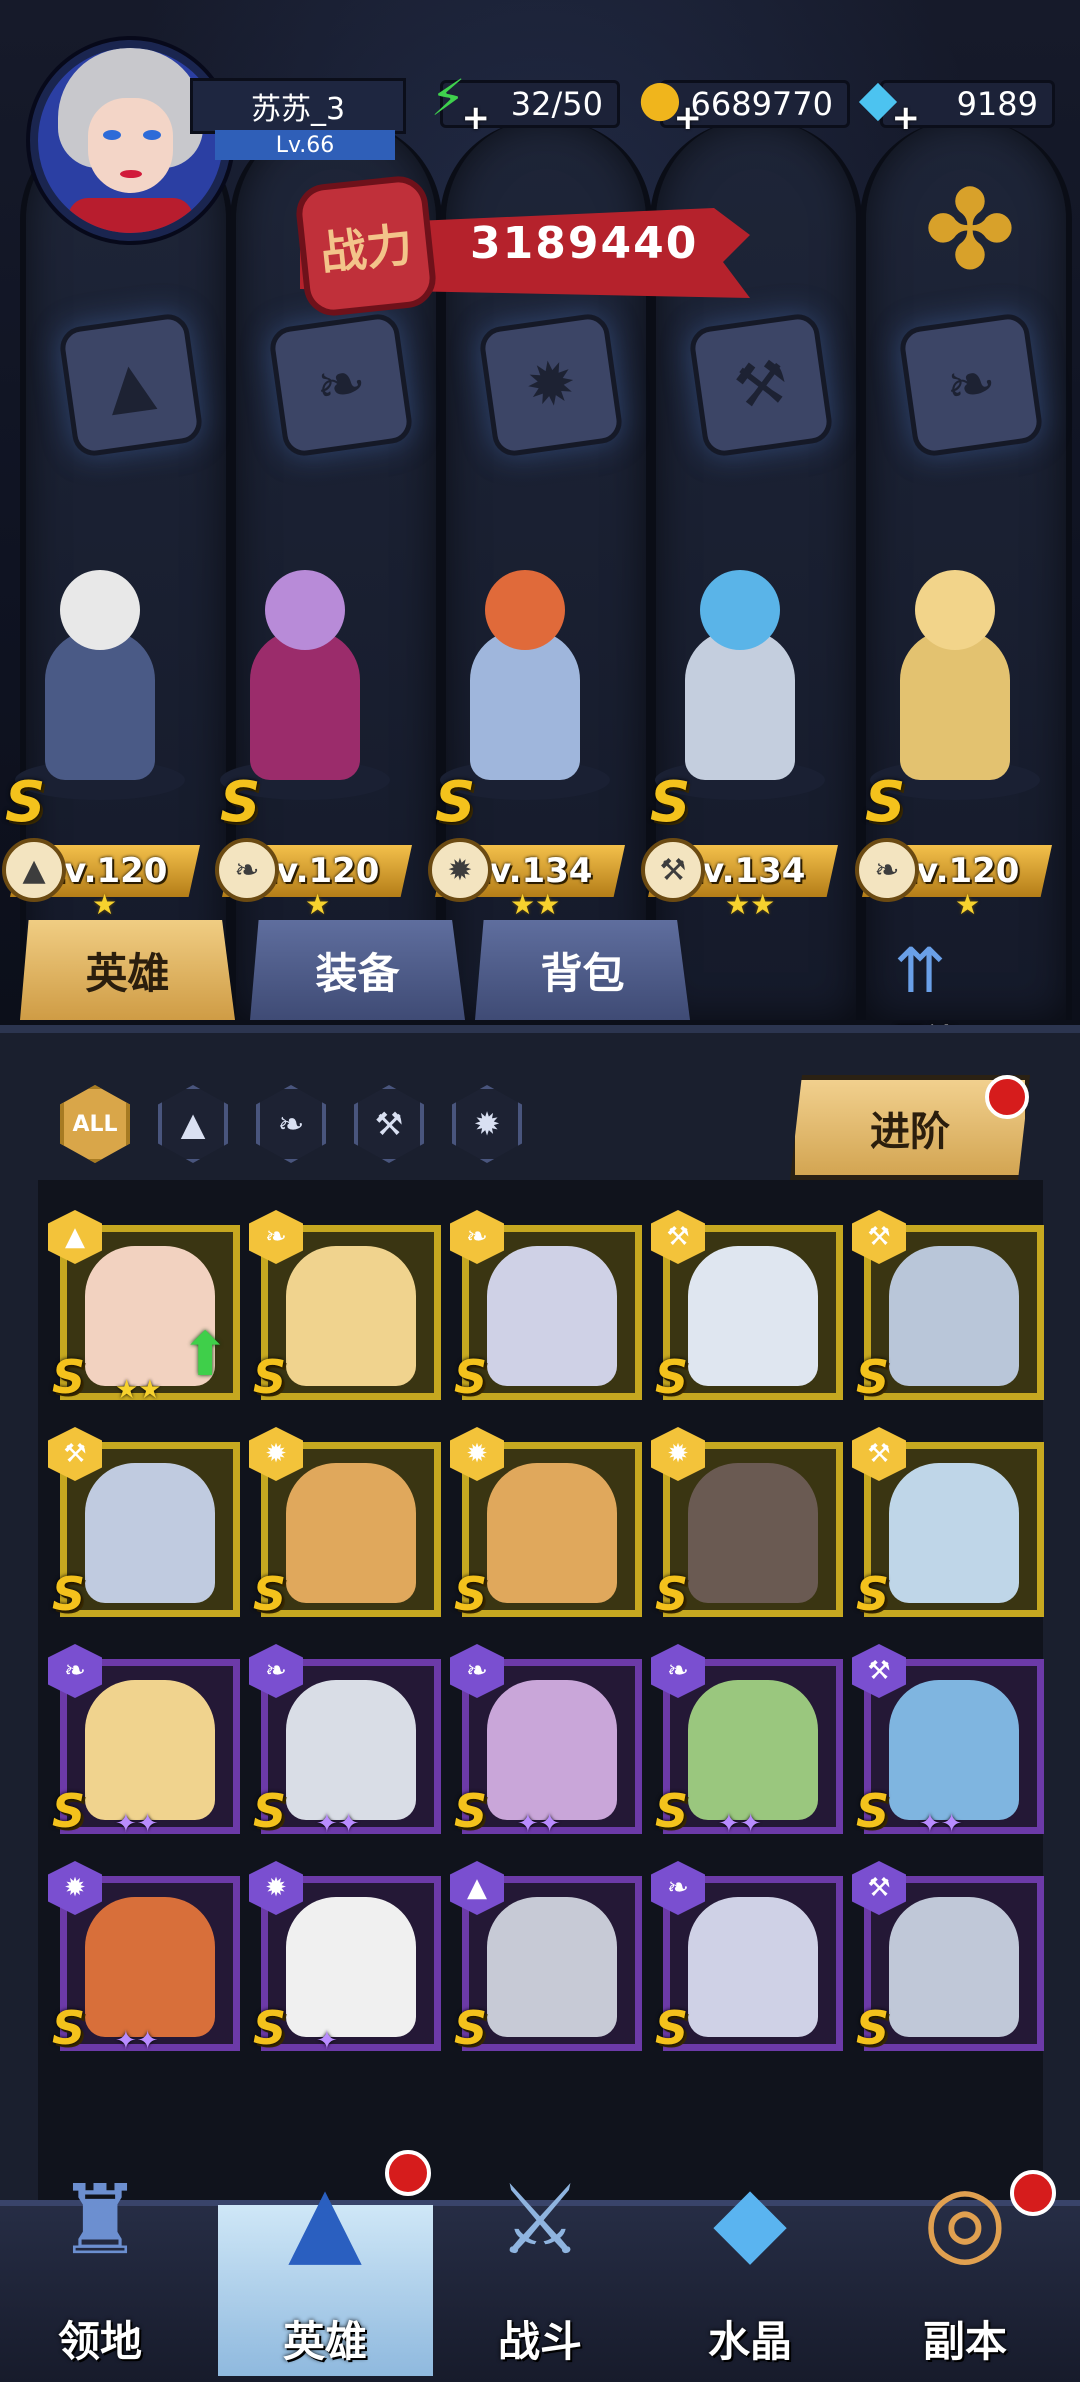 The image size is (1080, 2382). Describe the element at coordinates (997, 104) in the screenshot. I see `diamond-value: 9189` at that location.